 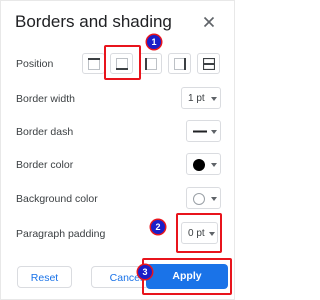 I want to click on border-color-picker, so click(x=203, y=164).